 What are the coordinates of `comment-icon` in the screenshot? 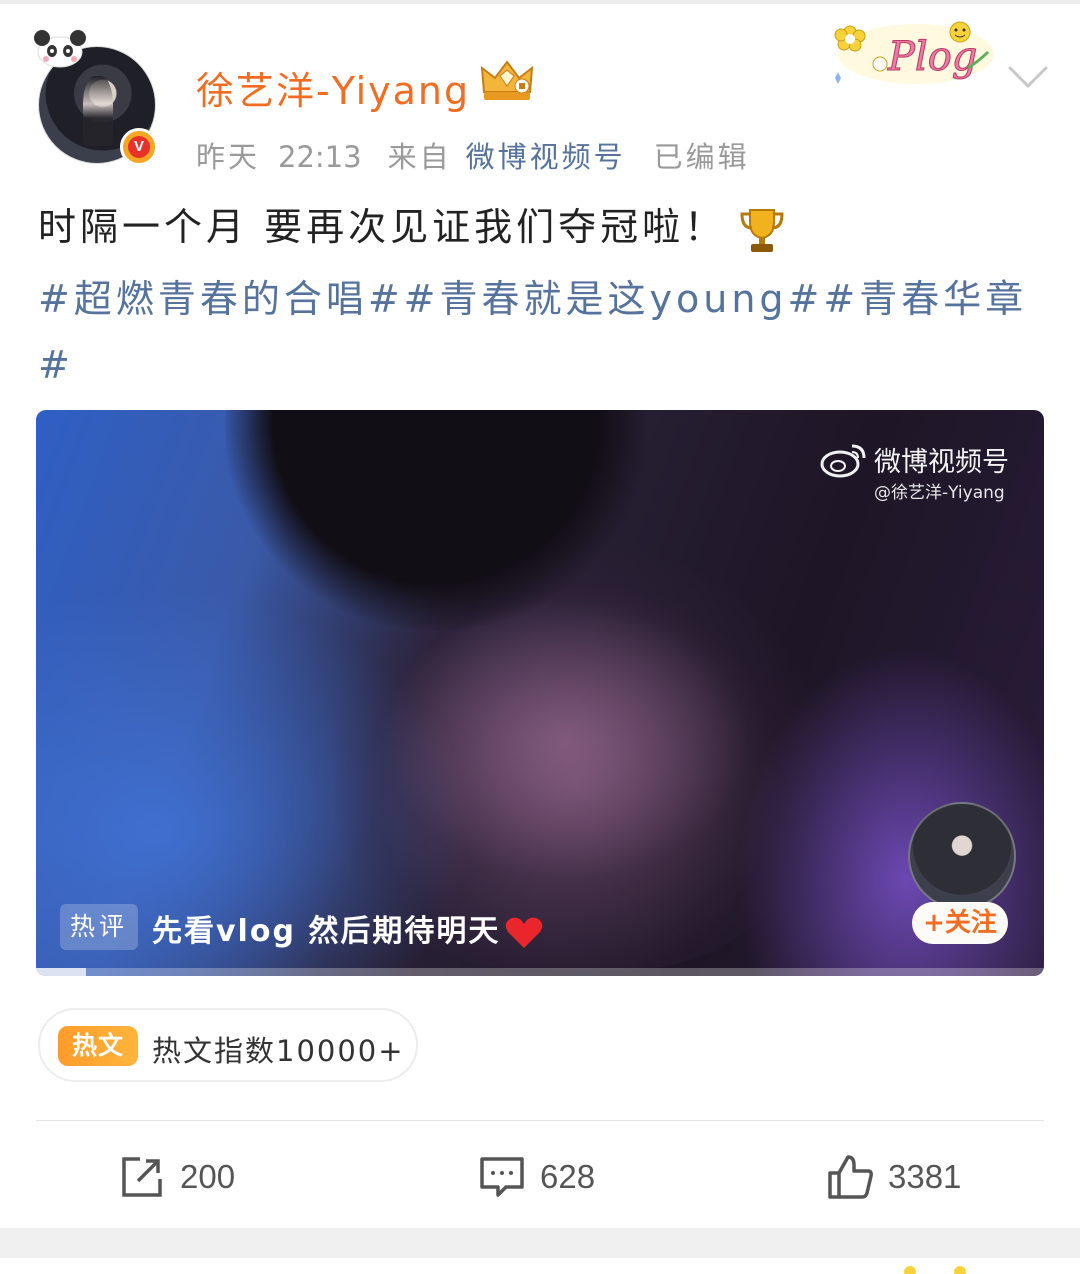 It's located at (502, 1177).